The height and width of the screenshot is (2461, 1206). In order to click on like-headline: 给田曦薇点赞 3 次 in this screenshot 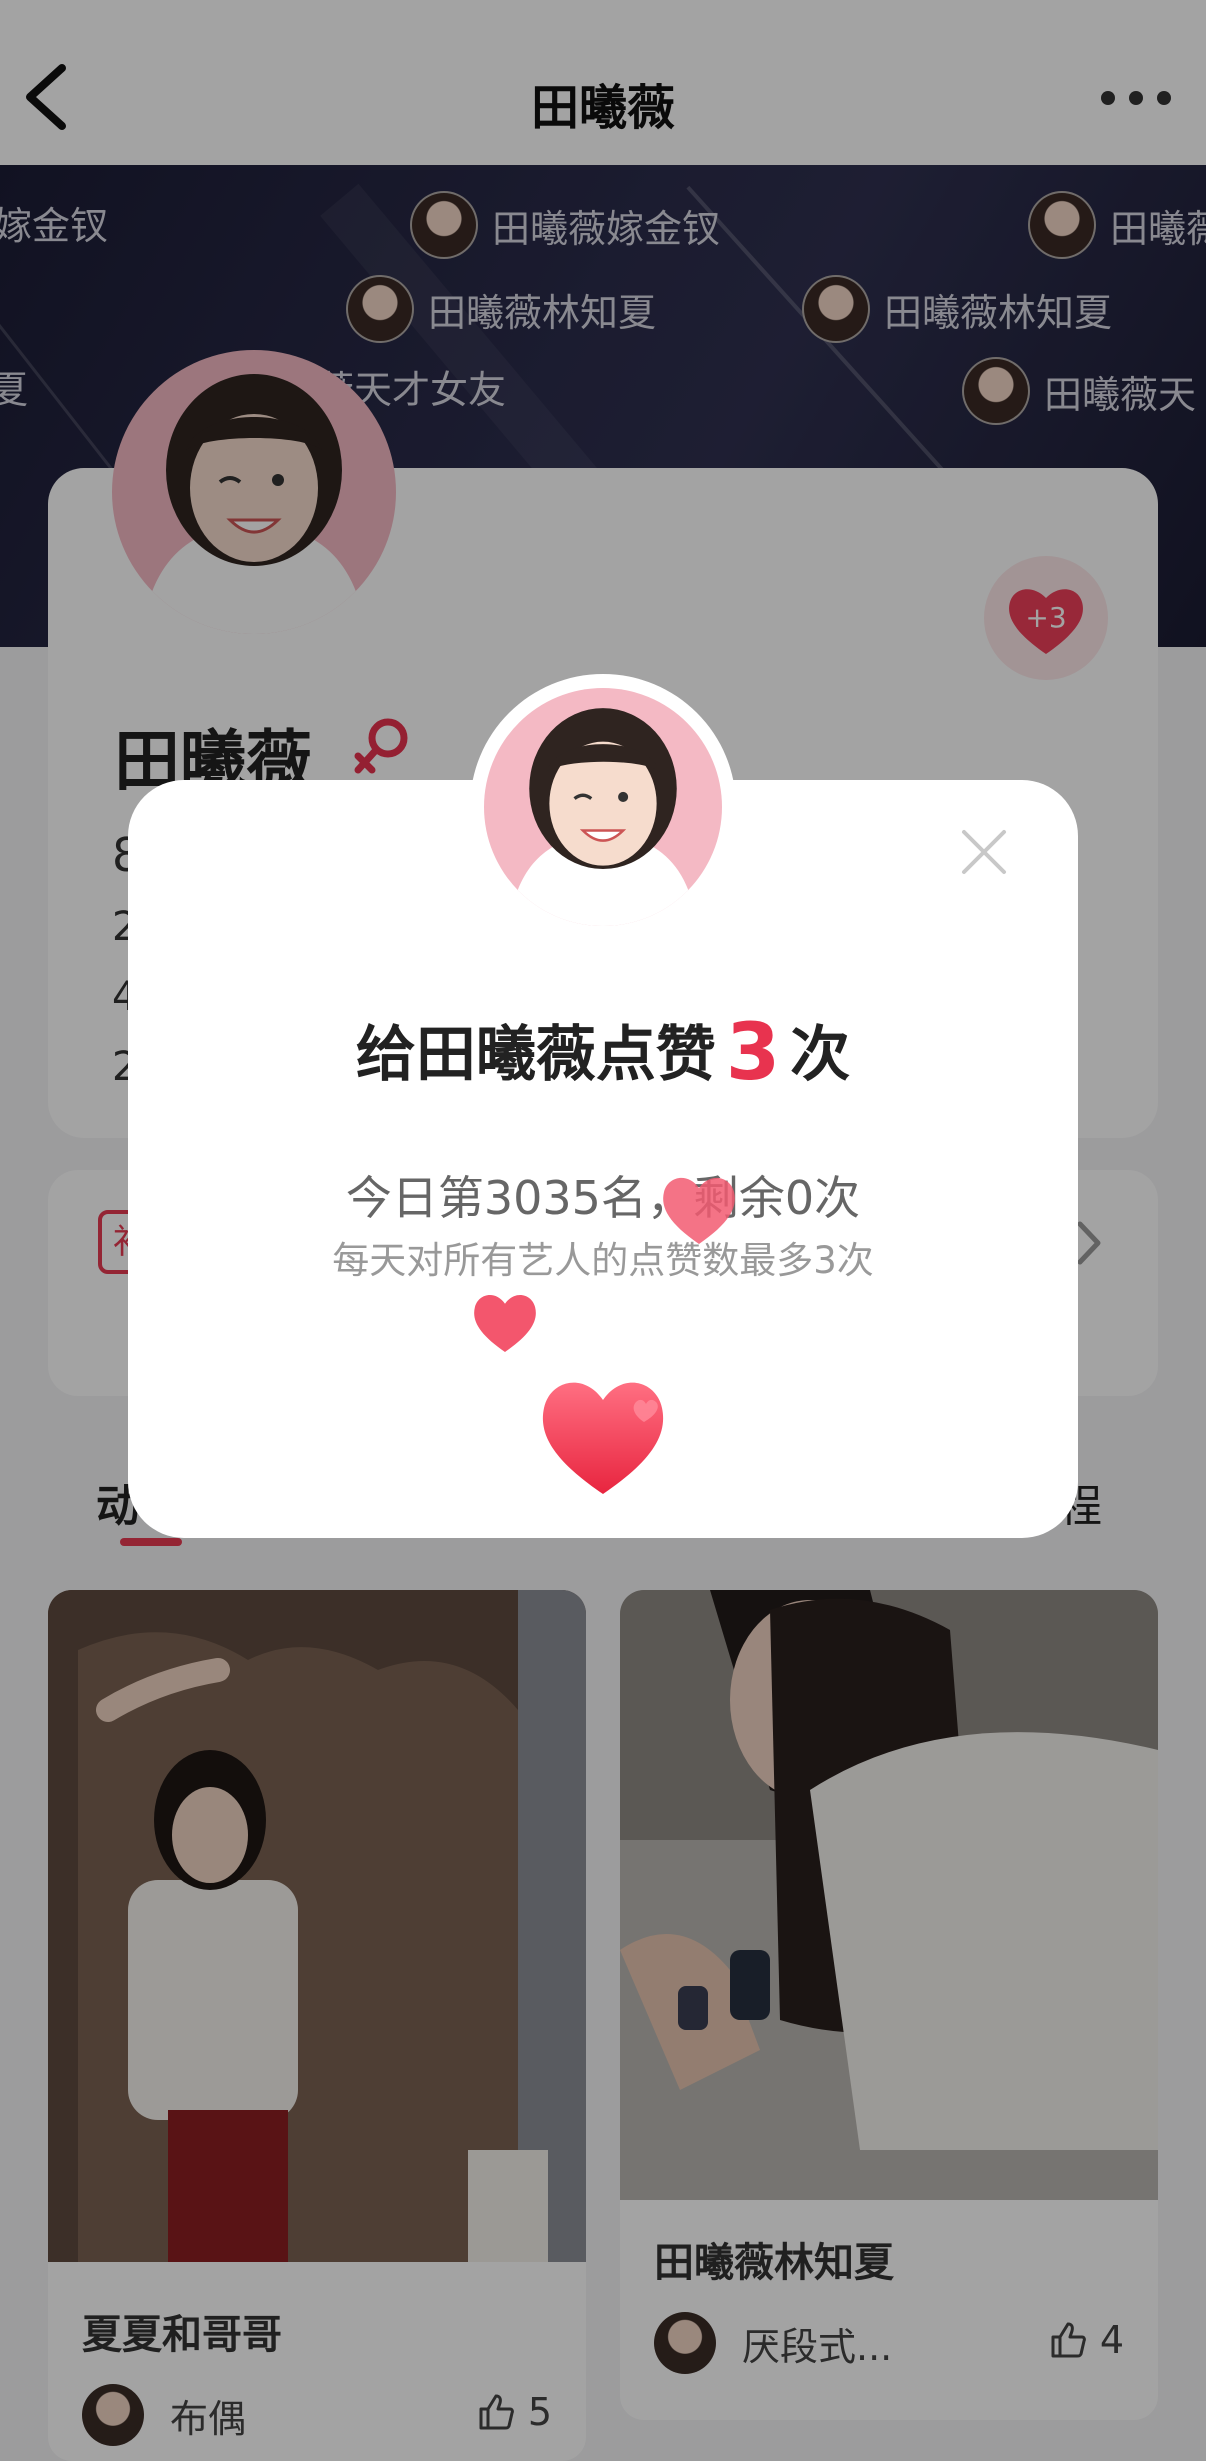, I will do `click(603, 1052)`.